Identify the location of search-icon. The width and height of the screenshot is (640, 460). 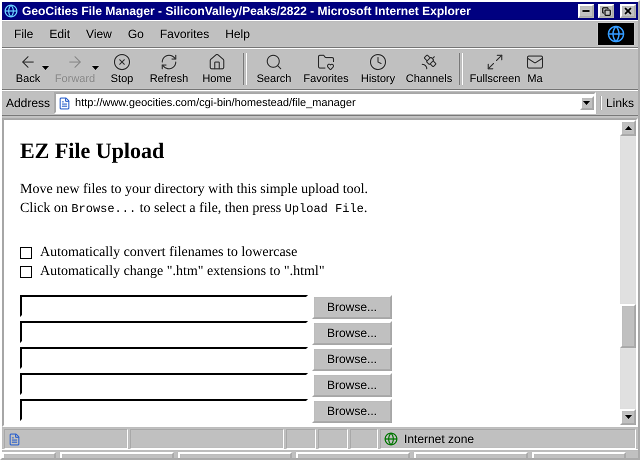
(274, 62).